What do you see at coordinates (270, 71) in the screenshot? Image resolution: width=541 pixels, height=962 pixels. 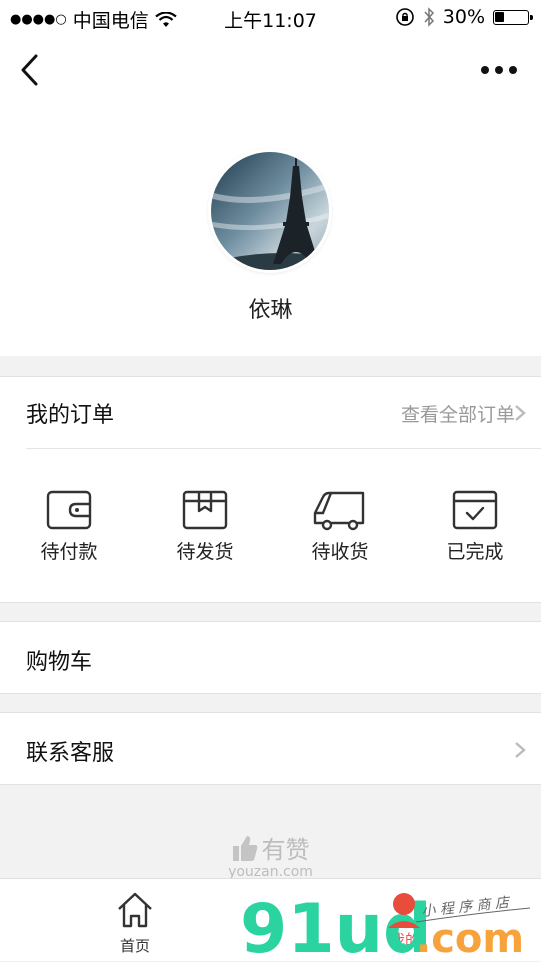 I see `navigation-bar` at bounding box center [270, 71].